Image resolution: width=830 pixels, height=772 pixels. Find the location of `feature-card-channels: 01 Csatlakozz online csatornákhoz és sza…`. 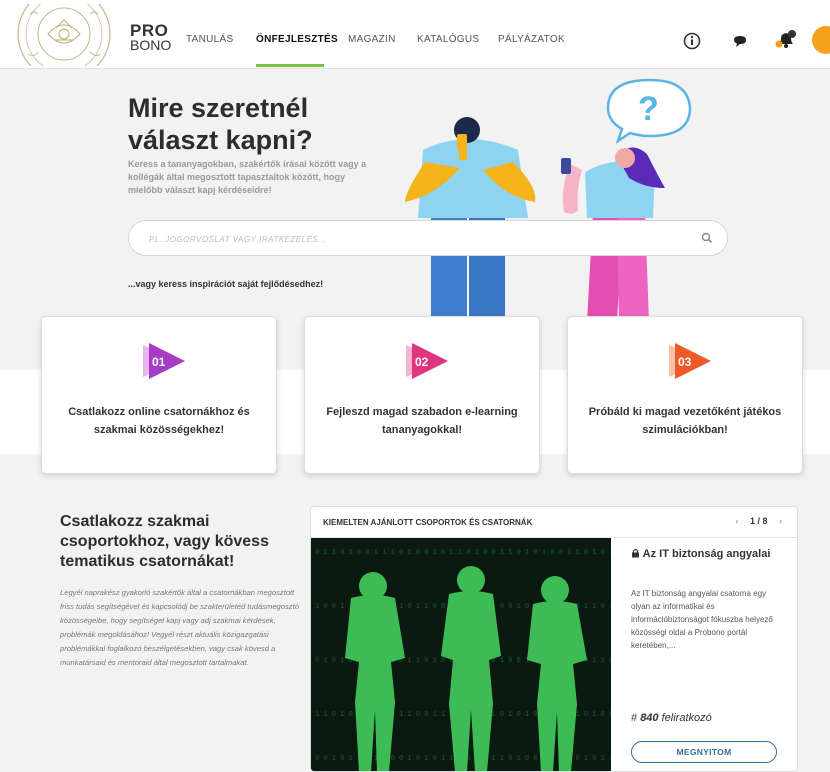

feature-card-channels: 01 Csatlakozz online csatornákhoz és sza… is located at coordinates (159, 395).